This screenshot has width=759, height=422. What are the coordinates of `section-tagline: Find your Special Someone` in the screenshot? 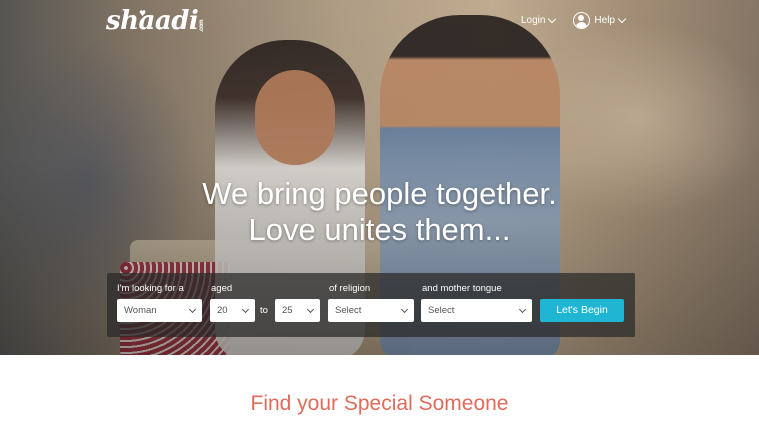 It's located at (379, 403).